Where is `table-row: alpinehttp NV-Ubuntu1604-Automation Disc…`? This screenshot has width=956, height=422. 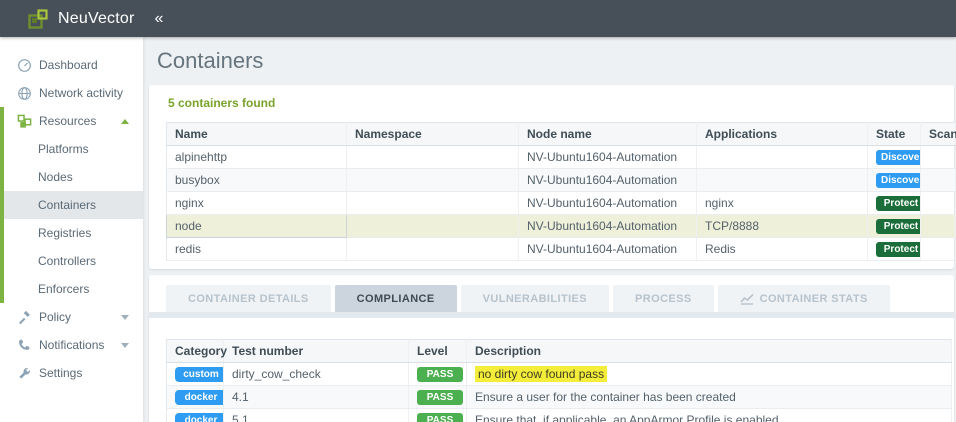
table-row: alpinehttp NV-Ubuntu1604-Automation Disc… is located at coordinates (561, 157).